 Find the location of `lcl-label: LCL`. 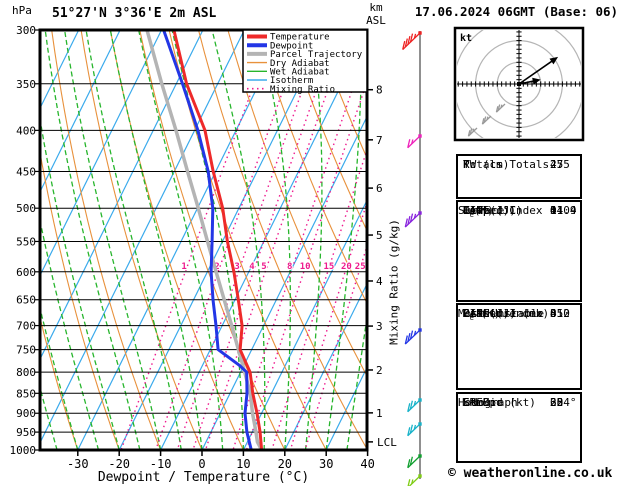

lcl-label: LCL is located at coordinates (387, 442).